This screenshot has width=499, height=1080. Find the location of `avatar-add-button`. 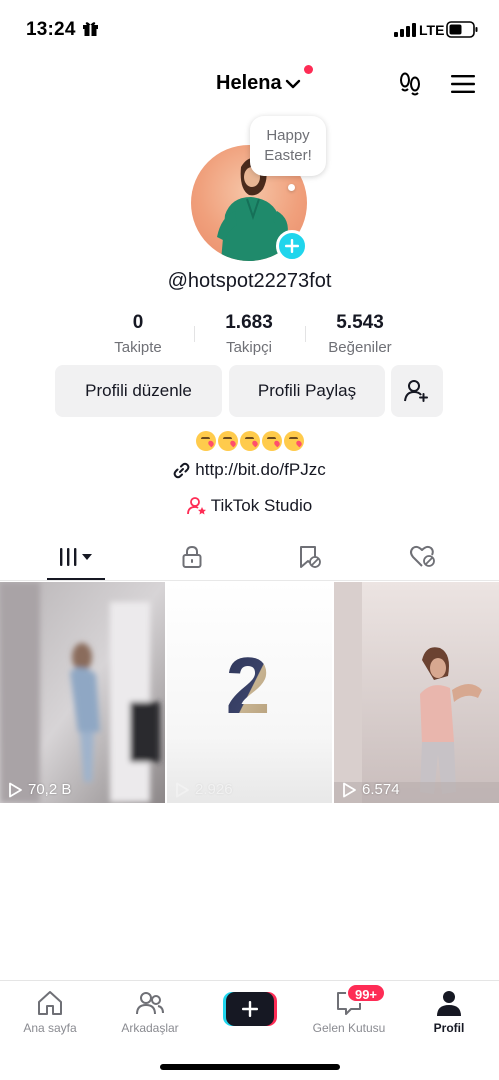

avatar-add-button is located at coordinates (292, 246).